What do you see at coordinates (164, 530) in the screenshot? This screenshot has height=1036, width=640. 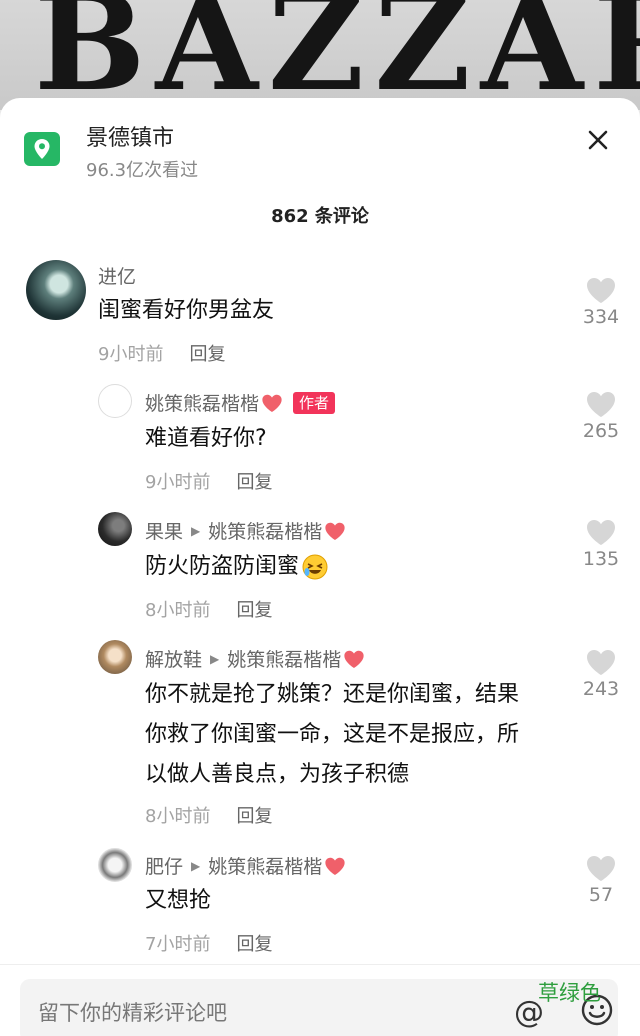 I see `comment-username: 果果` at bounding box center [164, 530].